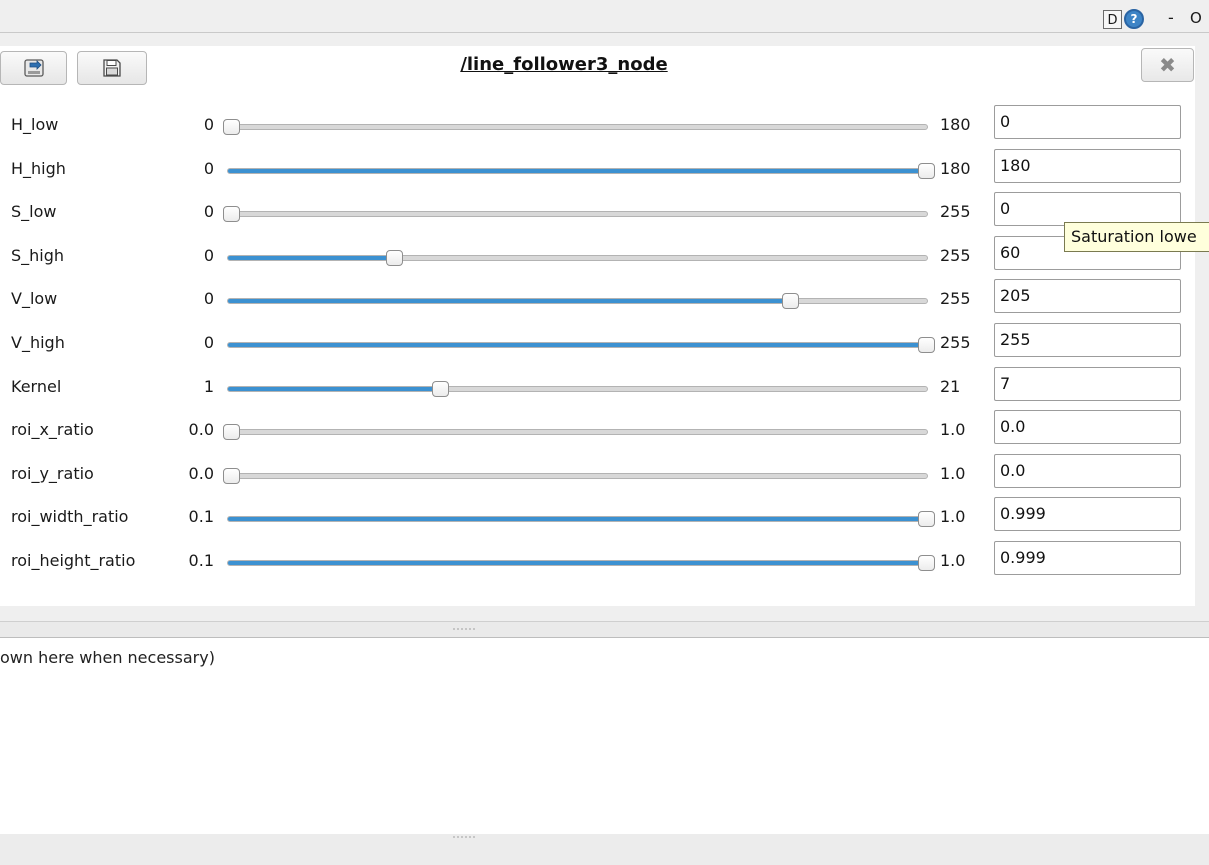 The height and width of the screenshot is (865, 1209). I want to click on param-value-input: 180, so click(1087, 165).